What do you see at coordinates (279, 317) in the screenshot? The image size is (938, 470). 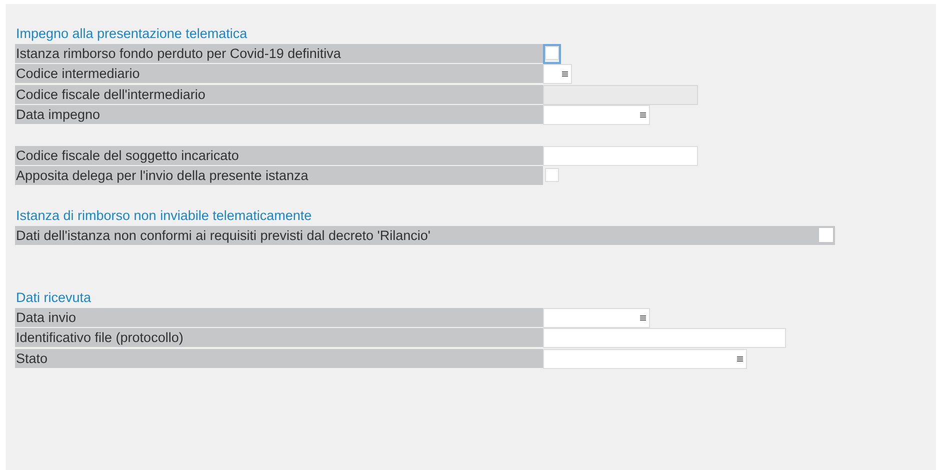 I see `field-label: Data invio` at bounding box center [279, 317].